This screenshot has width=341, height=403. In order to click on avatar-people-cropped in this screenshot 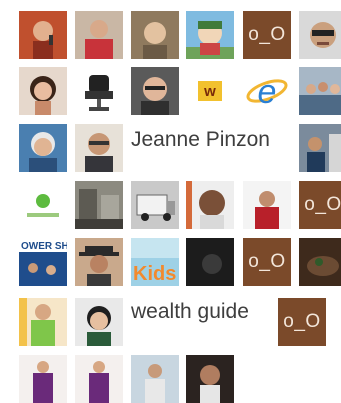, I will do `click(320, 148)`.